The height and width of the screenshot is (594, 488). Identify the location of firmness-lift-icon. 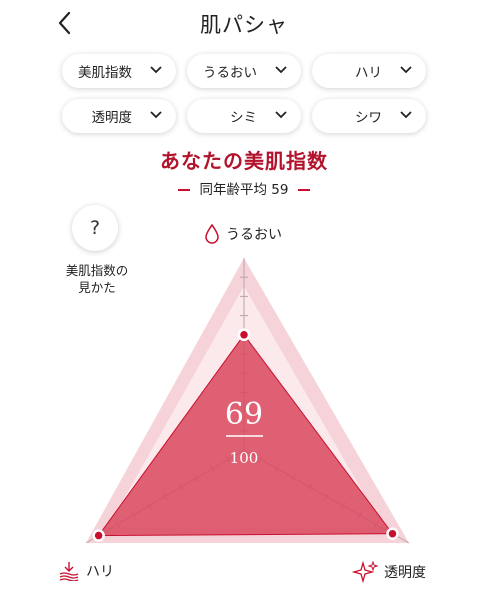
(69, 571).